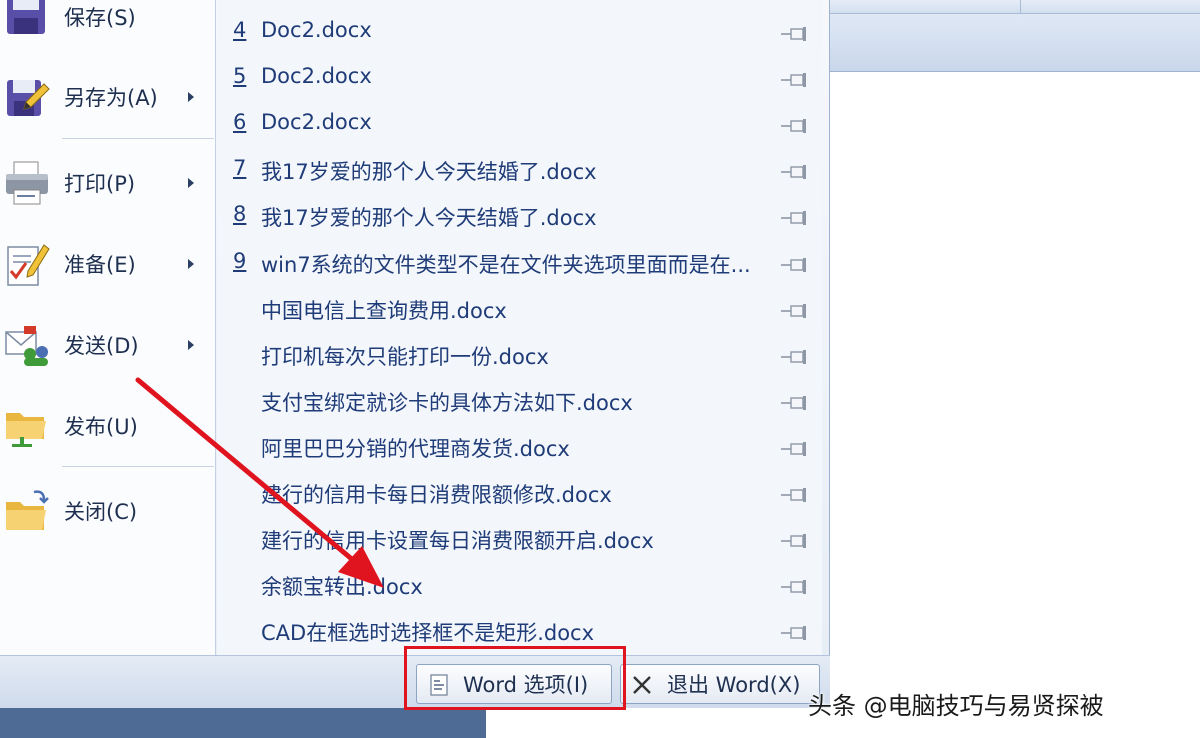 Image resolution: width=1200 pixels, height=738 pixels. What do you see at coordinates (515, 678) in the screenshot?
I see `annotation-highlight-box` at bounding box center [515, 678].